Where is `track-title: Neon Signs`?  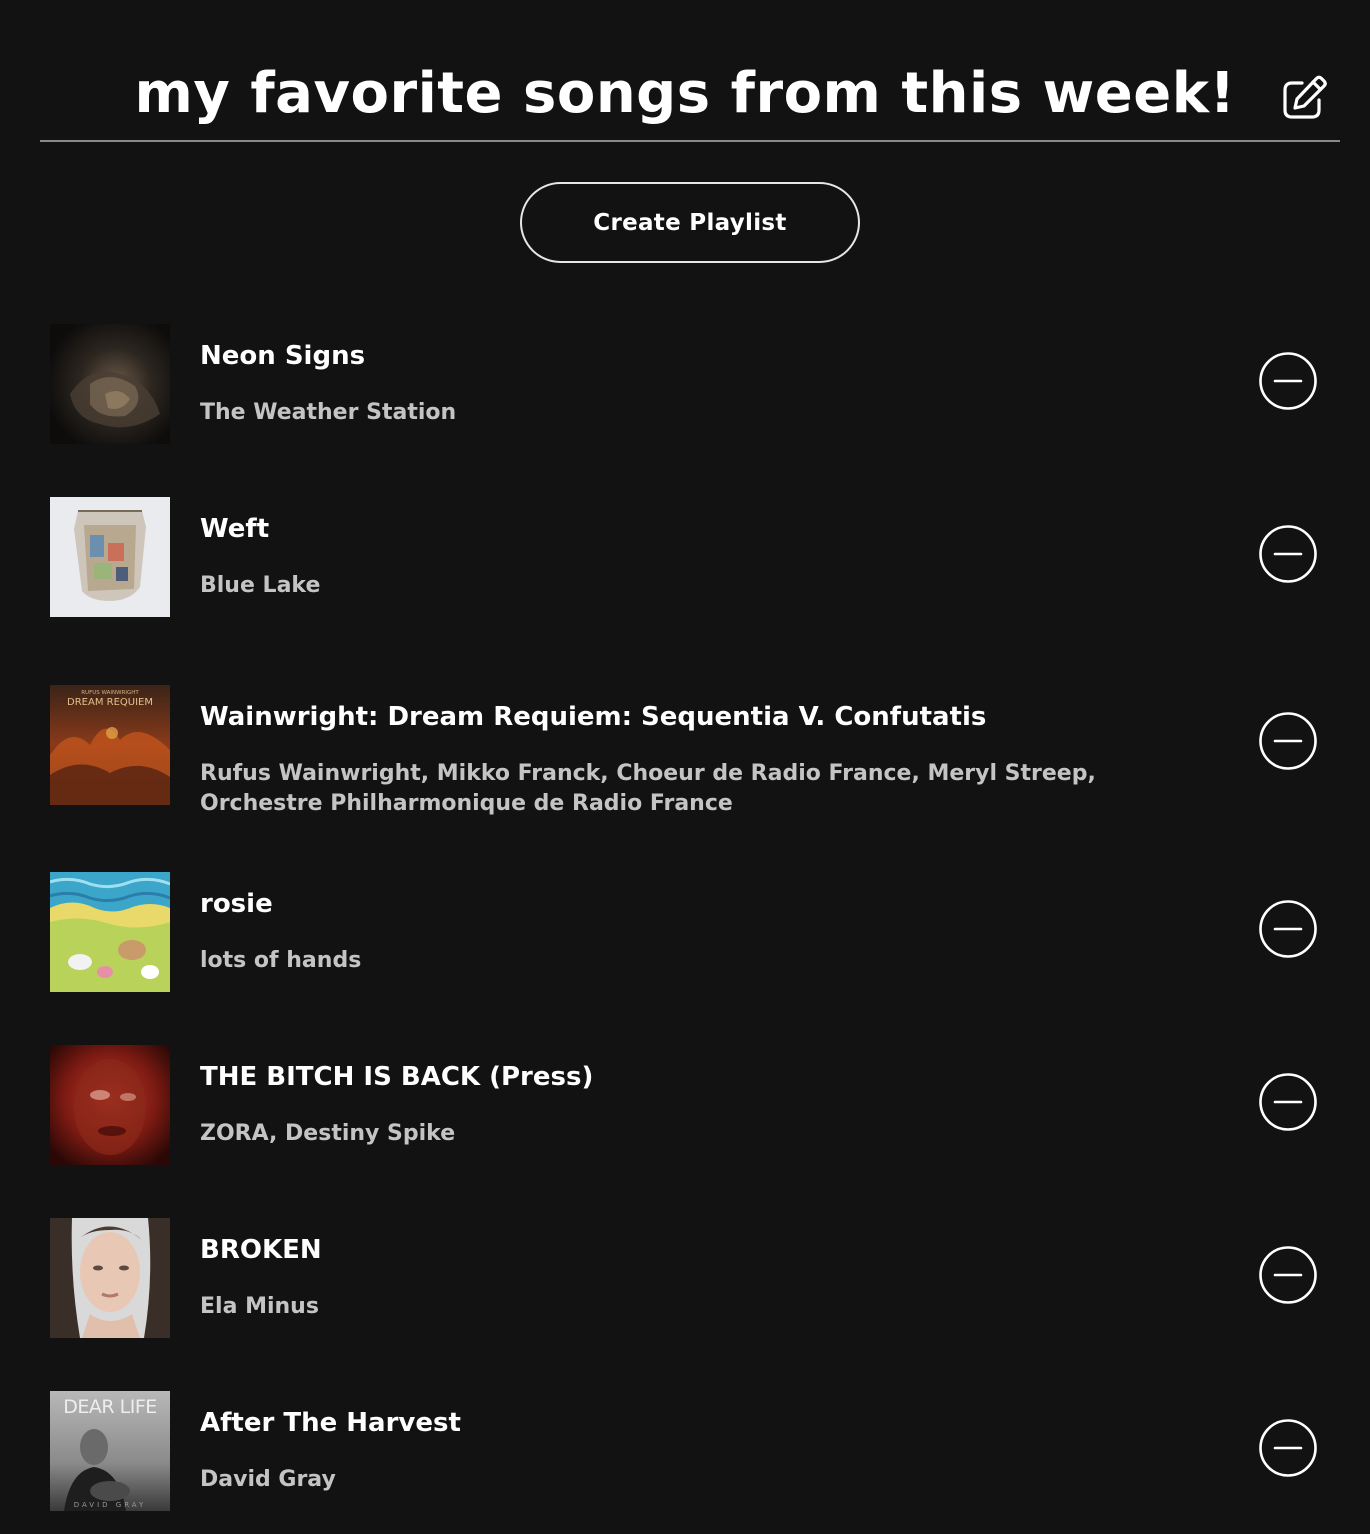
track-title: Neon Signs is located at coordinates (283, 356).